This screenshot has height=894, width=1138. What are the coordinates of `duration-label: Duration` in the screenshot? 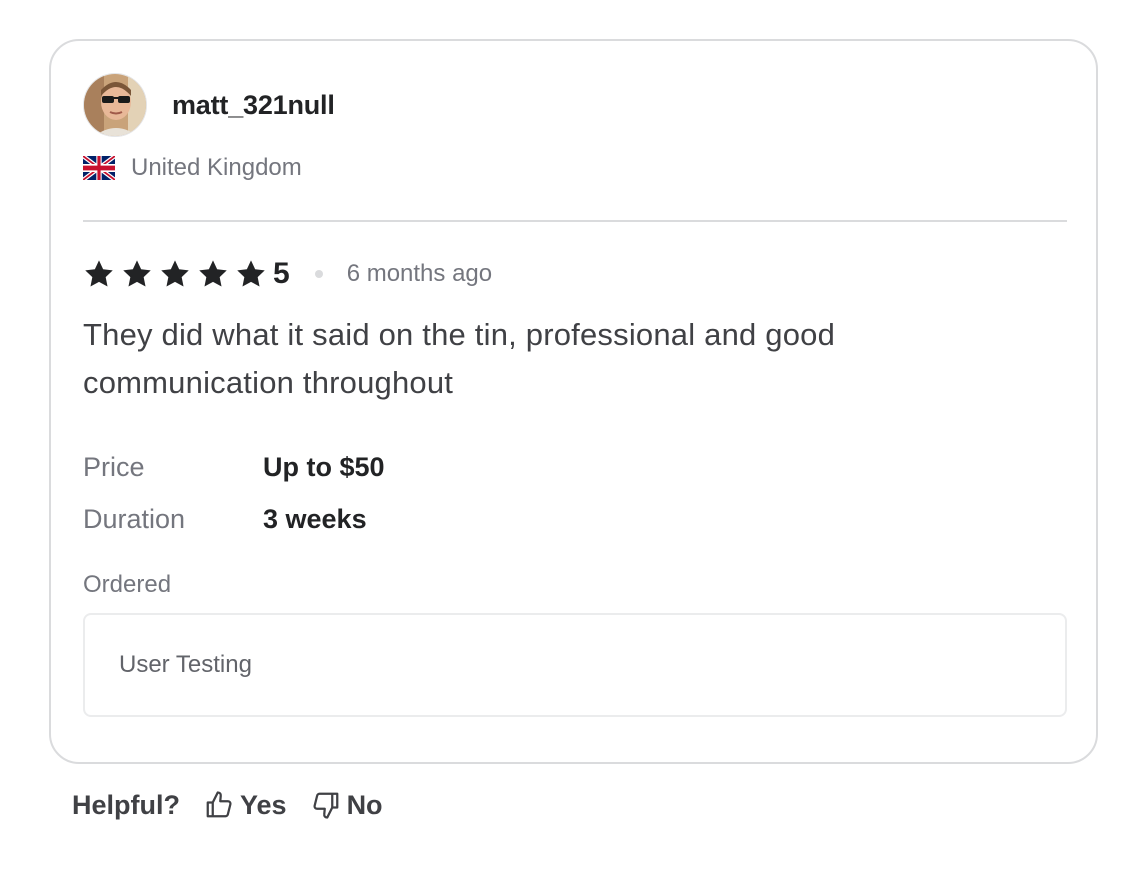 It's located at (134, 518).